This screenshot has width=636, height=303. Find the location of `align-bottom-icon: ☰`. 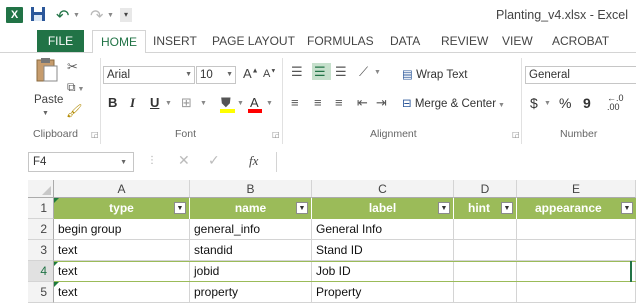

align-bottom-icon: ☰ is located at coordinates (341, 72).